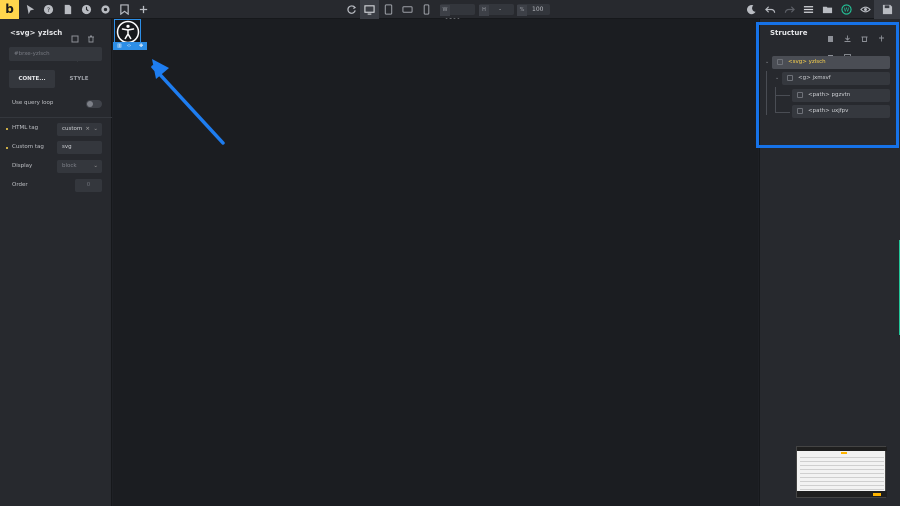 The height and width of the screenshot is (506, 900). I want to click on query-loop-label: Use query loop, so click(33, 103).